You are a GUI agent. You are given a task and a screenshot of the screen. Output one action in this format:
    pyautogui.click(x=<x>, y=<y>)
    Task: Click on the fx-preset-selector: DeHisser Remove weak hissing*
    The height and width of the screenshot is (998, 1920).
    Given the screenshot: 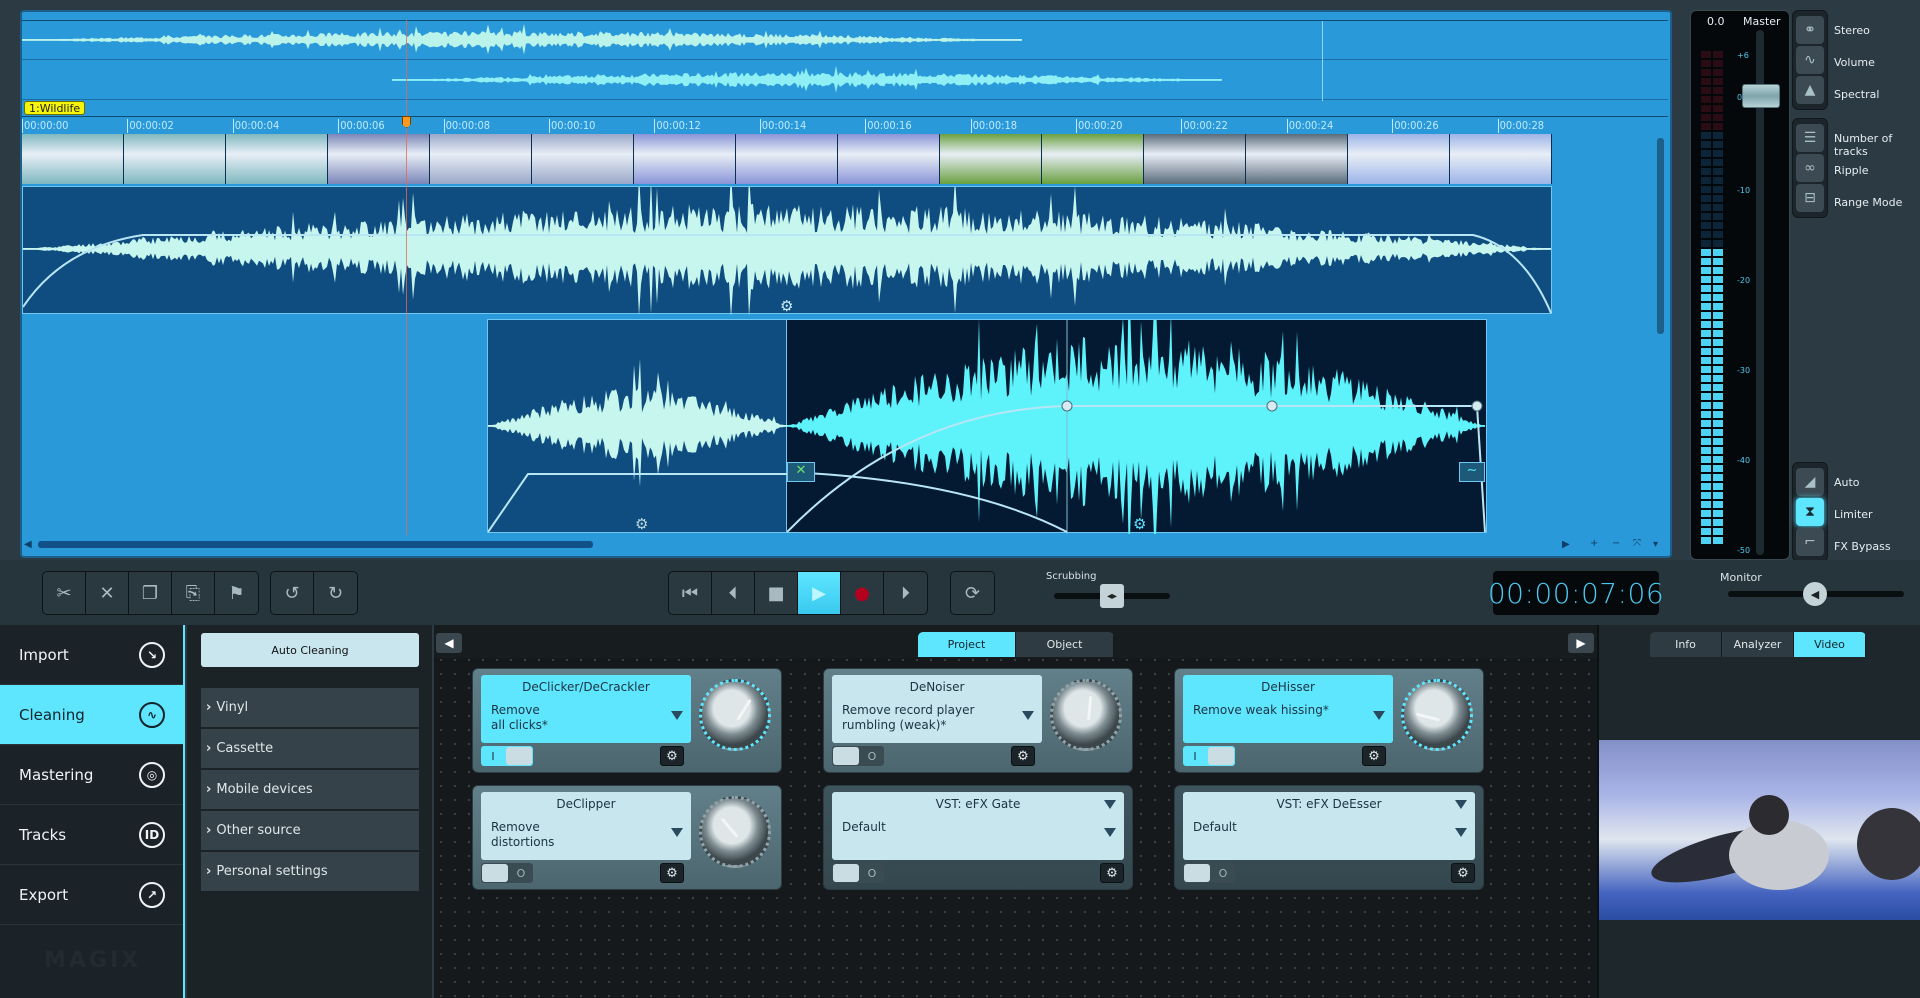 What is the action you would take?
    pyautogui.click(x=1288, y=709)
    